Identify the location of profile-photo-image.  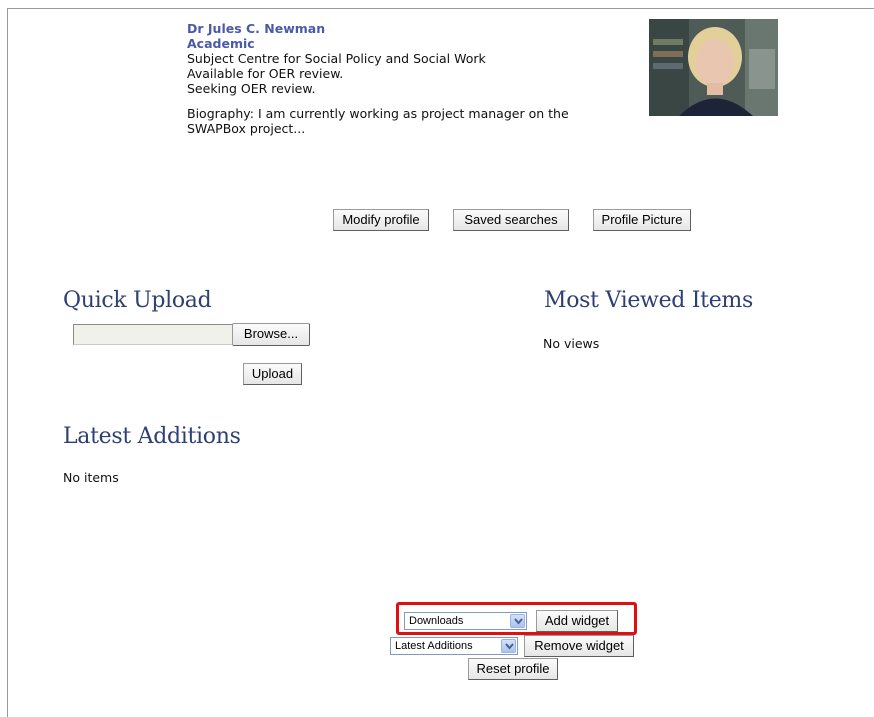
(713, 67).